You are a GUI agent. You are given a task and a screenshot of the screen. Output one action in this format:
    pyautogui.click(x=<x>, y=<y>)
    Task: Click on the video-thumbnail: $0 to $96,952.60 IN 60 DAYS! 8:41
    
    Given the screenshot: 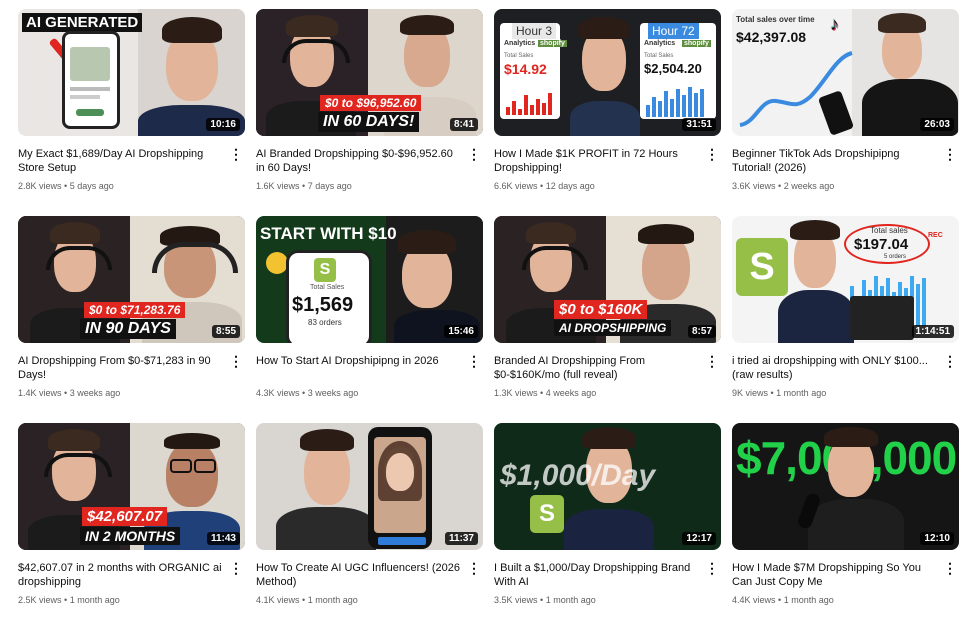 What is the action you would take?
    pyautogui.click(x=369, y=72)
    